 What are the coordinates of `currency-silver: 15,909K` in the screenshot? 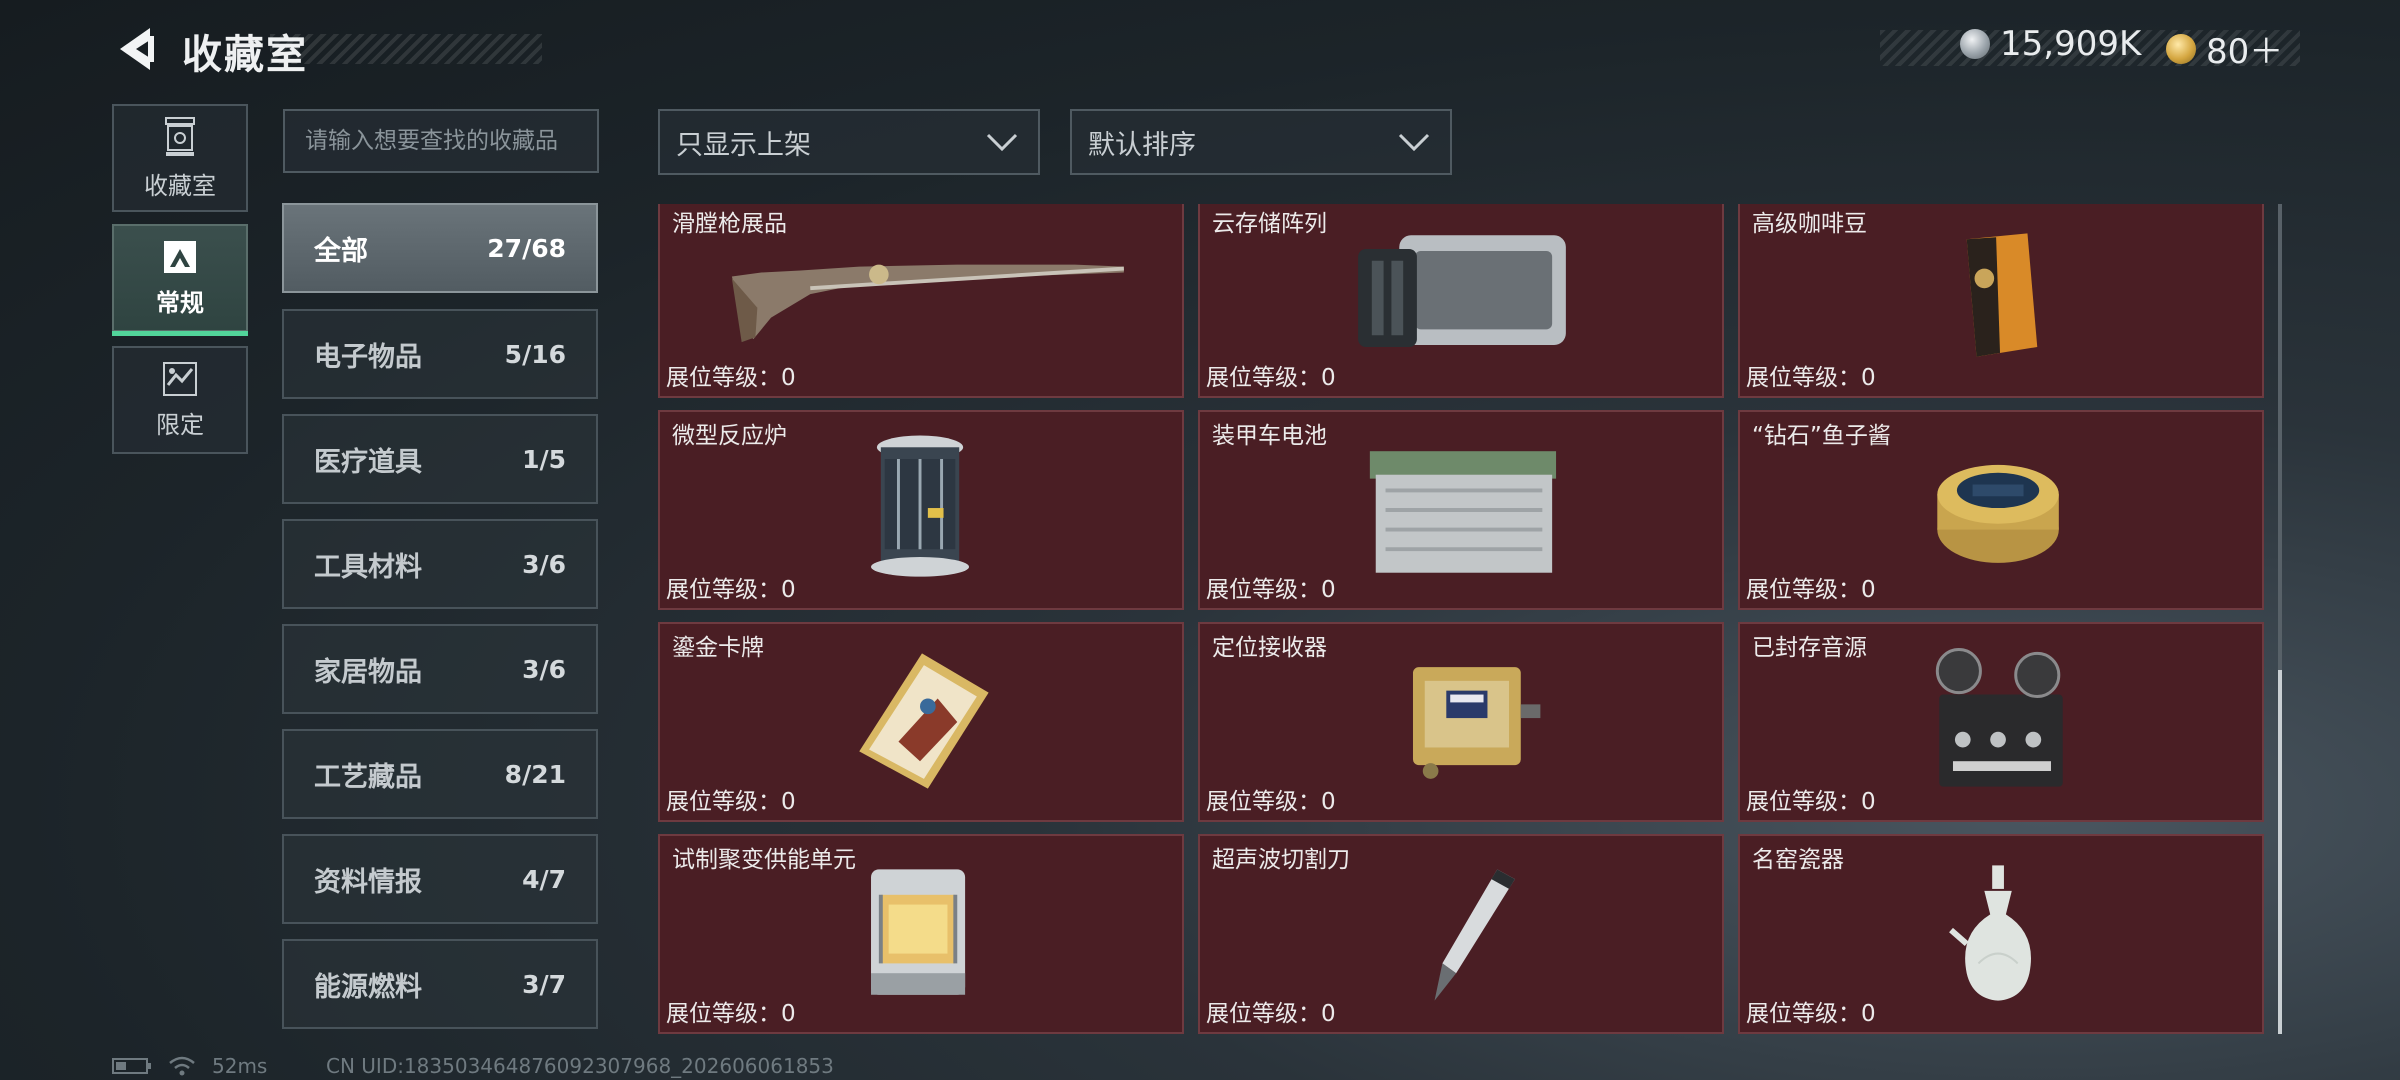 It's located at (2050, 44).